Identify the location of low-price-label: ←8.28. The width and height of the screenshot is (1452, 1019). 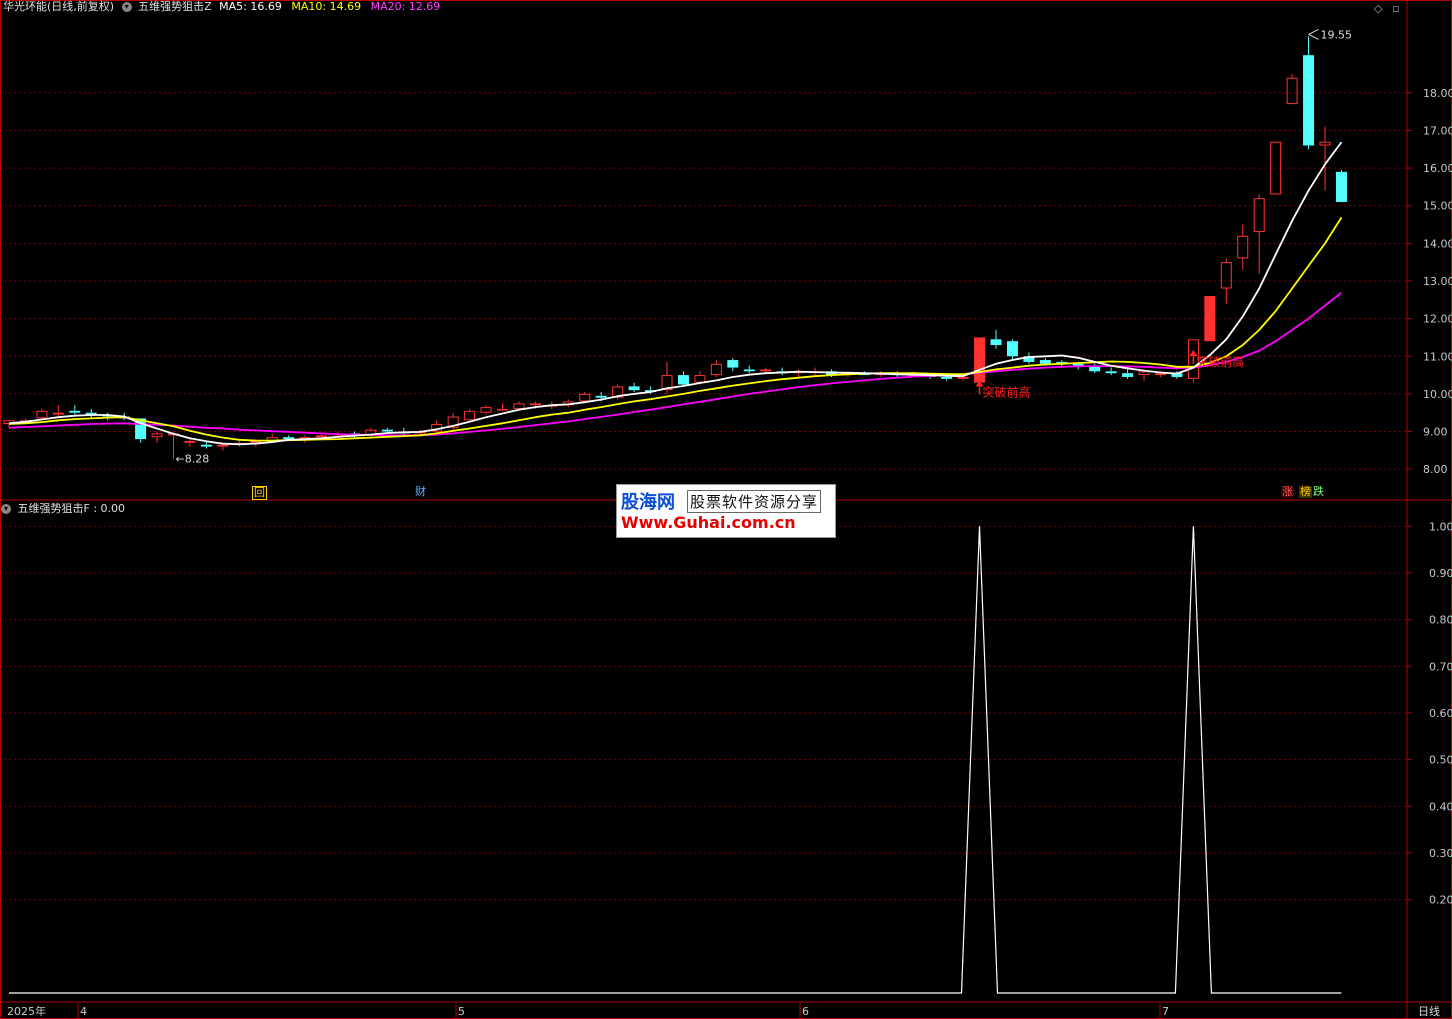
(193, 459).